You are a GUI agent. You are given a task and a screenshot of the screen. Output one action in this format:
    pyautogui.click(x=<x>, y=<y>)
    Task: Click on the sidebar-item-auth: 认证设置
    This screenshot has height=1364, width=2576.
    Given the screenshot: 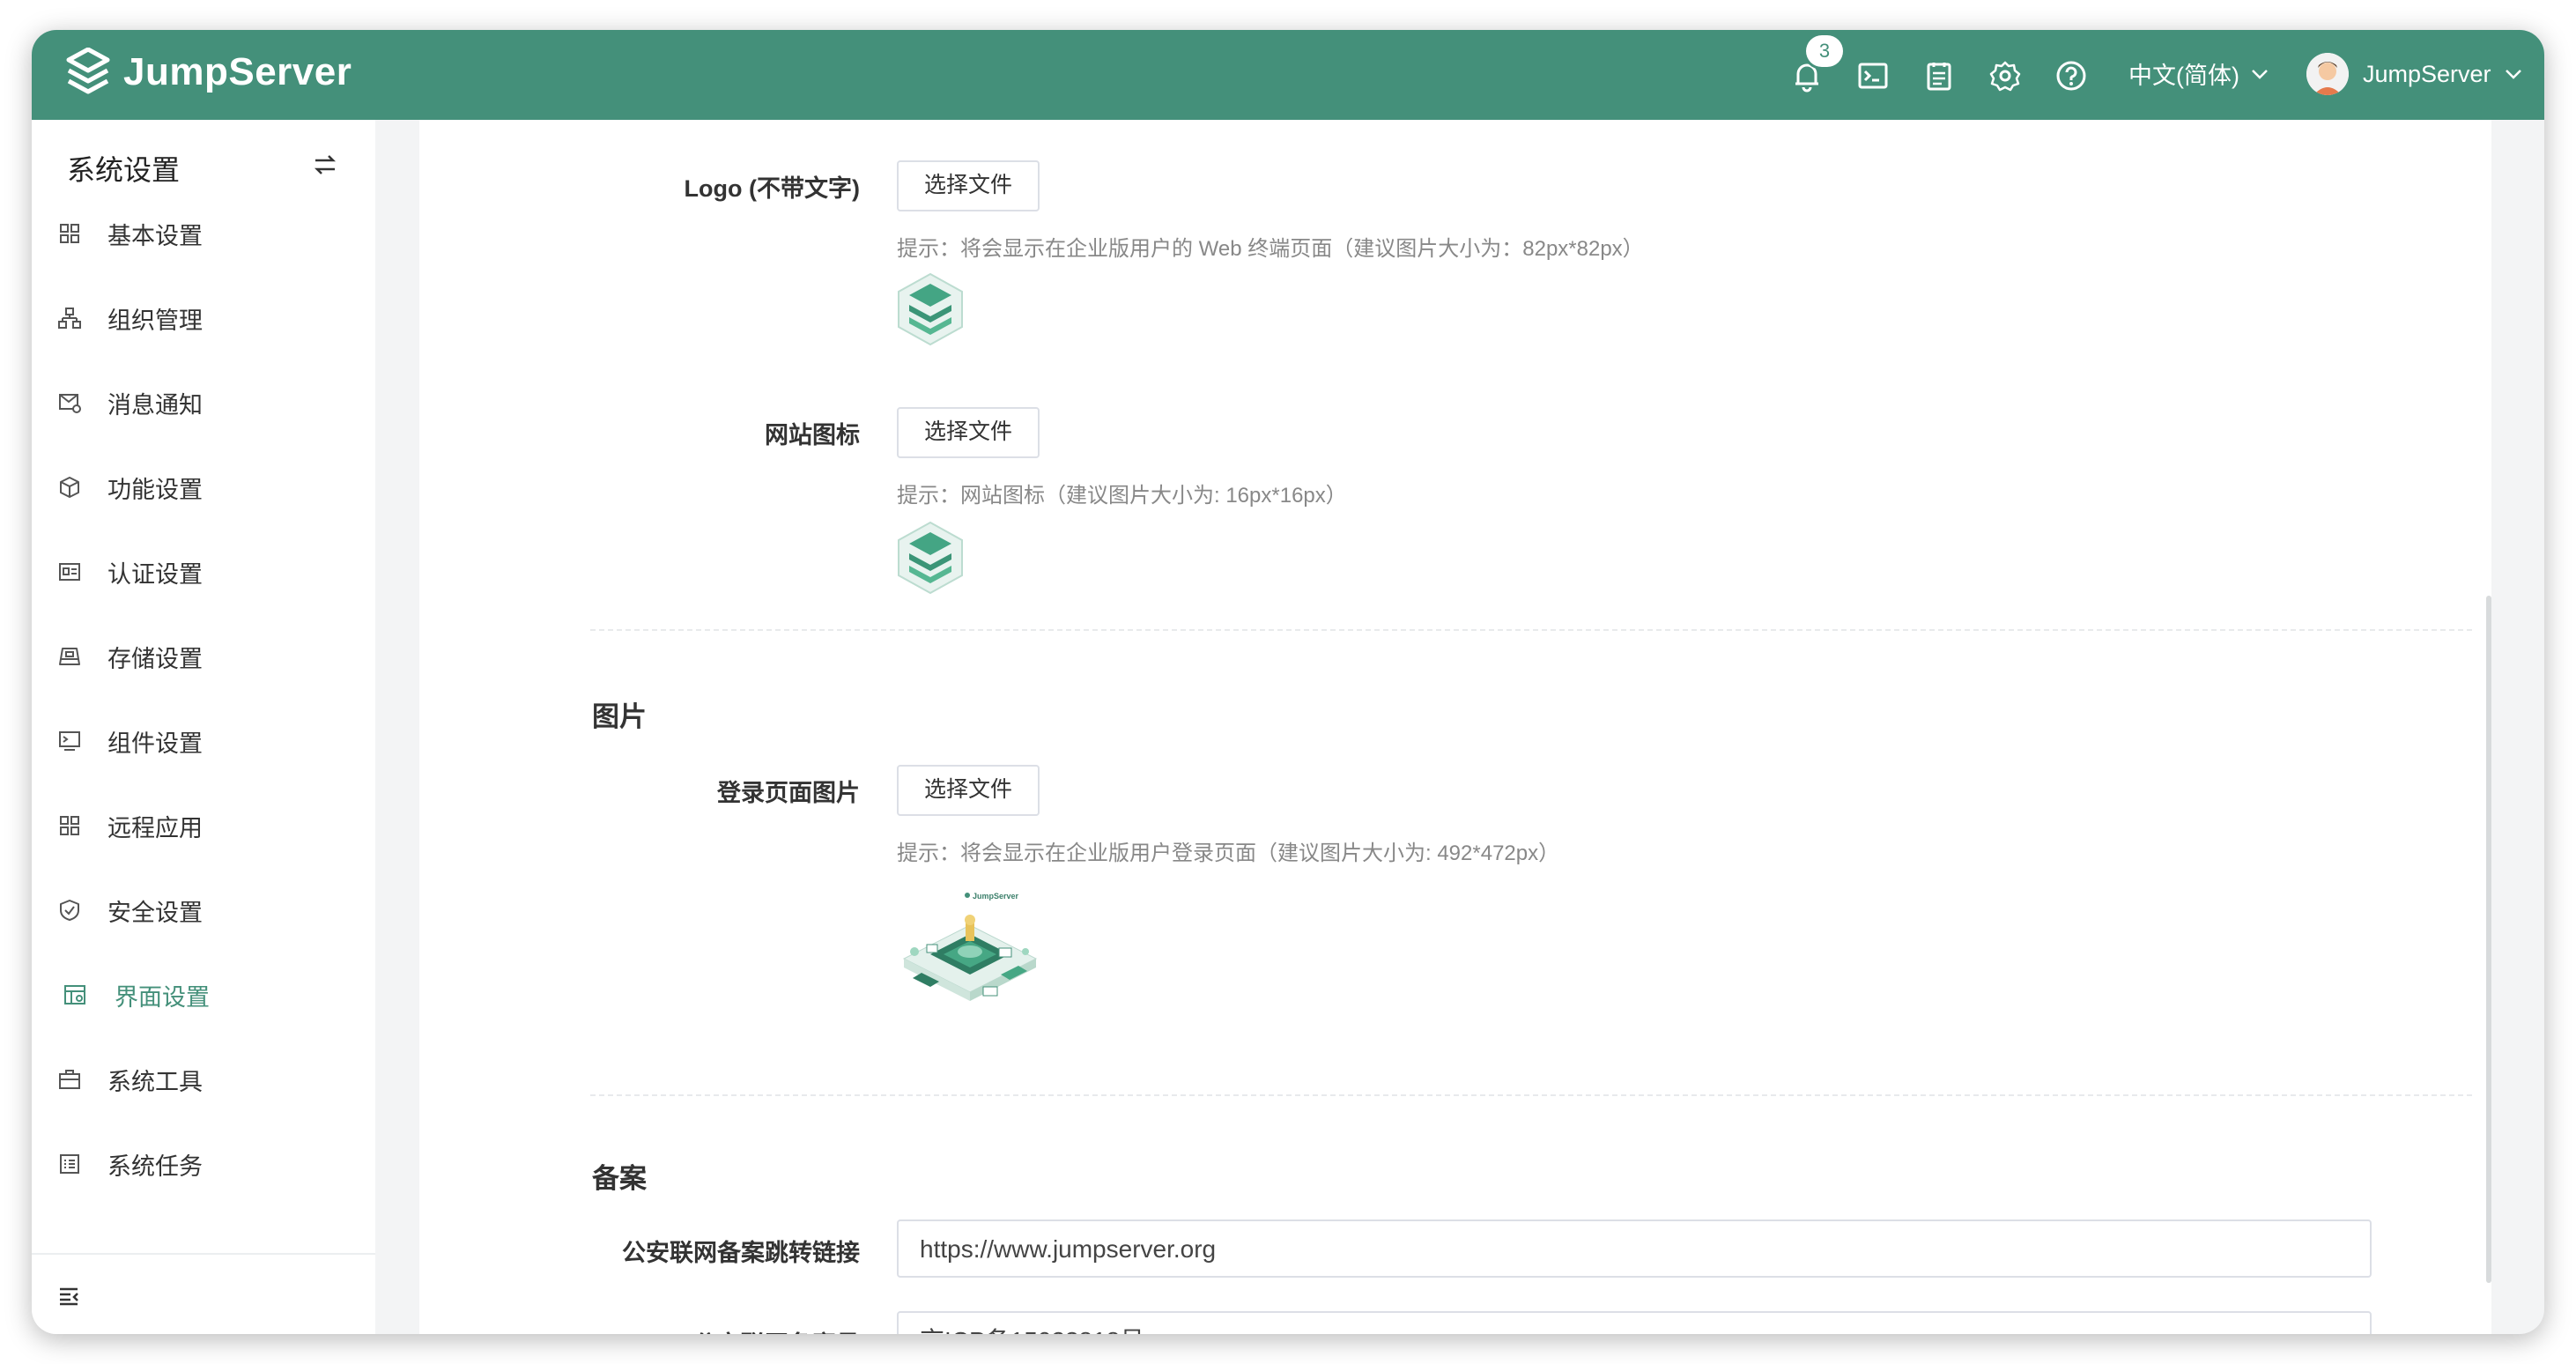 What is the action you would take?
    pyautogui.click(x=203, y=572)
    